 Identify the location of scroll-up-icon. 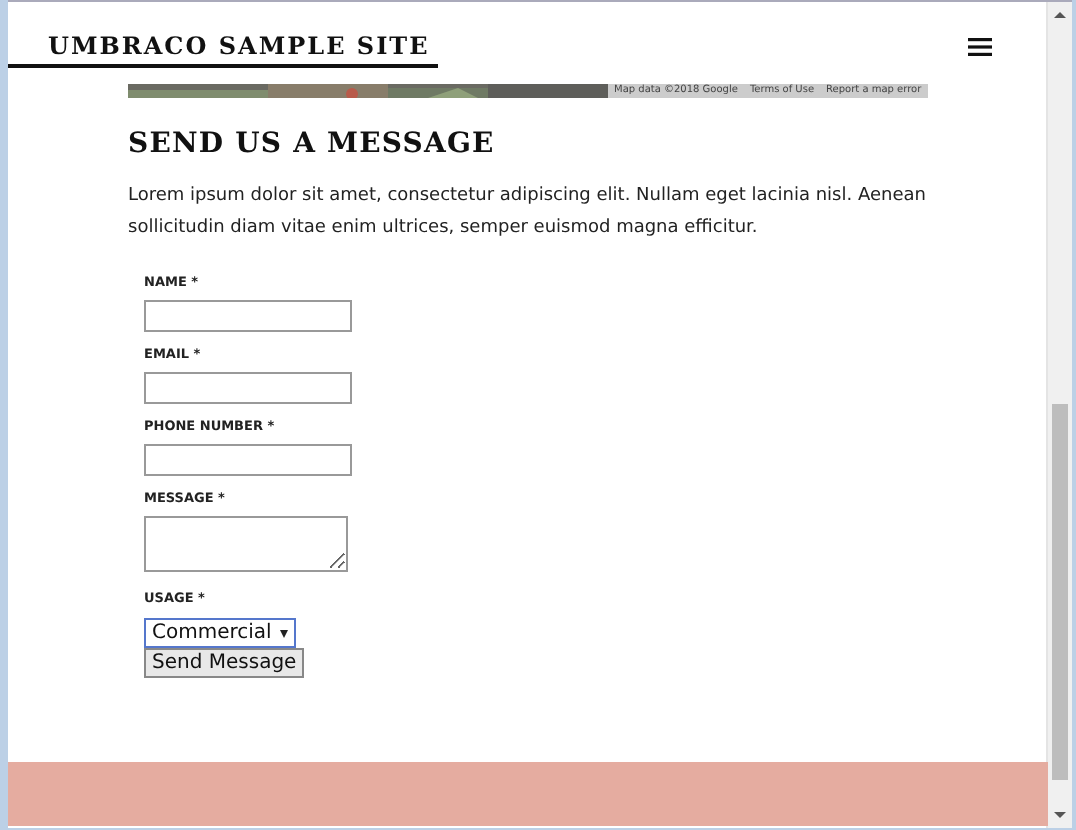
(1060, 15).